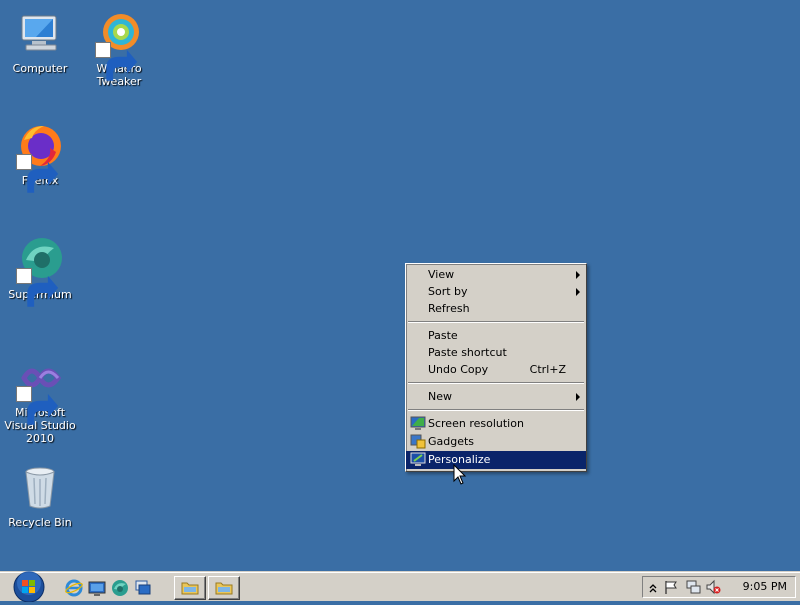 The height and width of the screenshot is (605, 800). Describe the element at coordinates (29, 586) in the screenshot. I see `start-button` at that location.